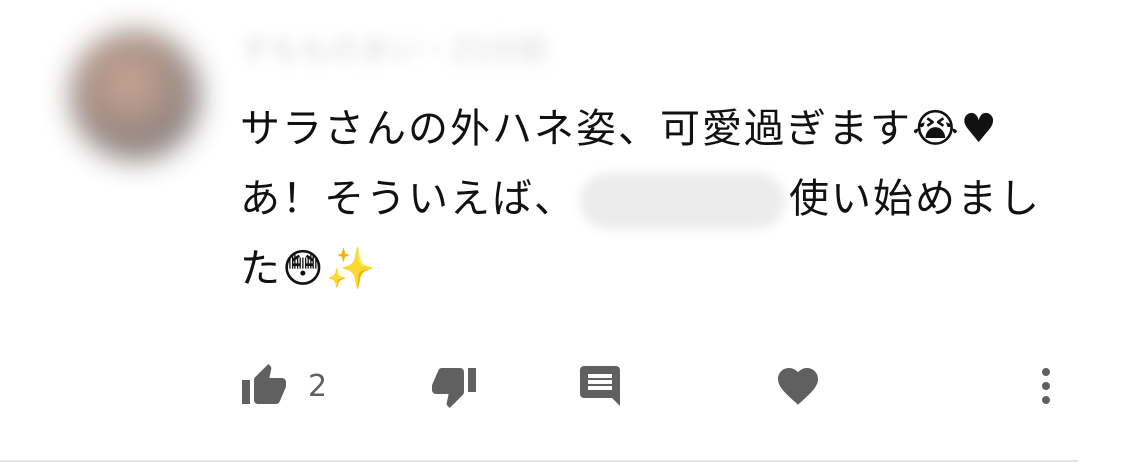 The image size is (1125, 472). I want to click on divider, so click(539, 461).